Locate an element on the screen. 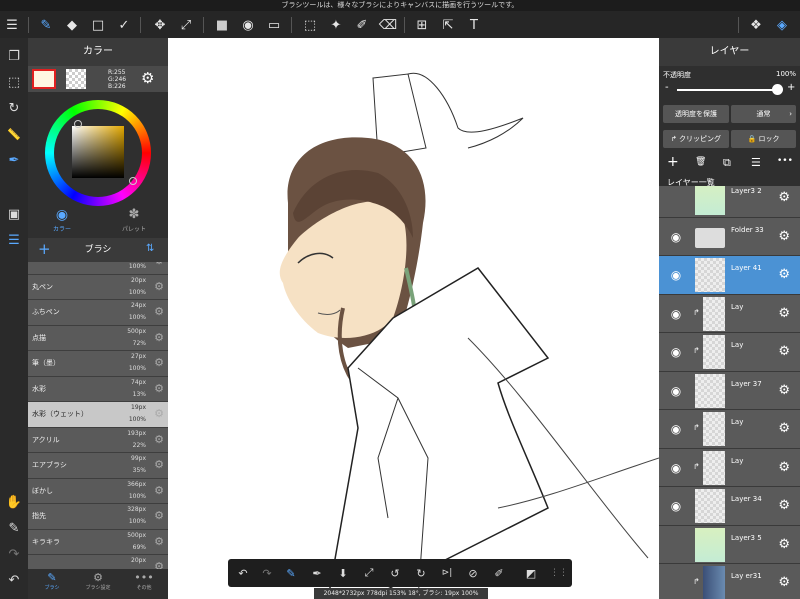 The width and height of the screenshot is (800, 599). layer-more-icon: ••• is located at coordinates (785, 161).